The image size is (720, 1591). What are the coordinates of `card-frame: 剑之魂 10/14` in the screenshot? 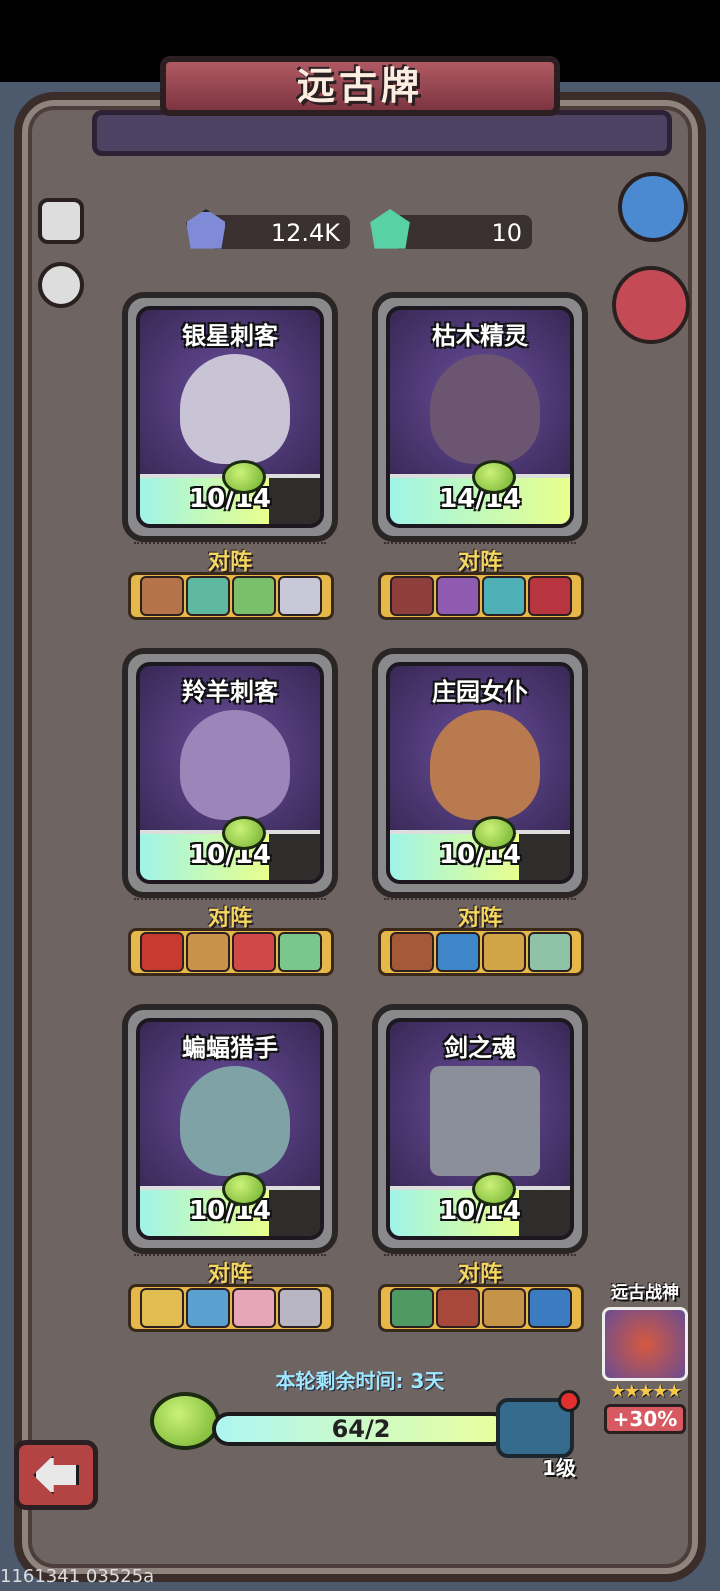 It's located at (480, 1129).